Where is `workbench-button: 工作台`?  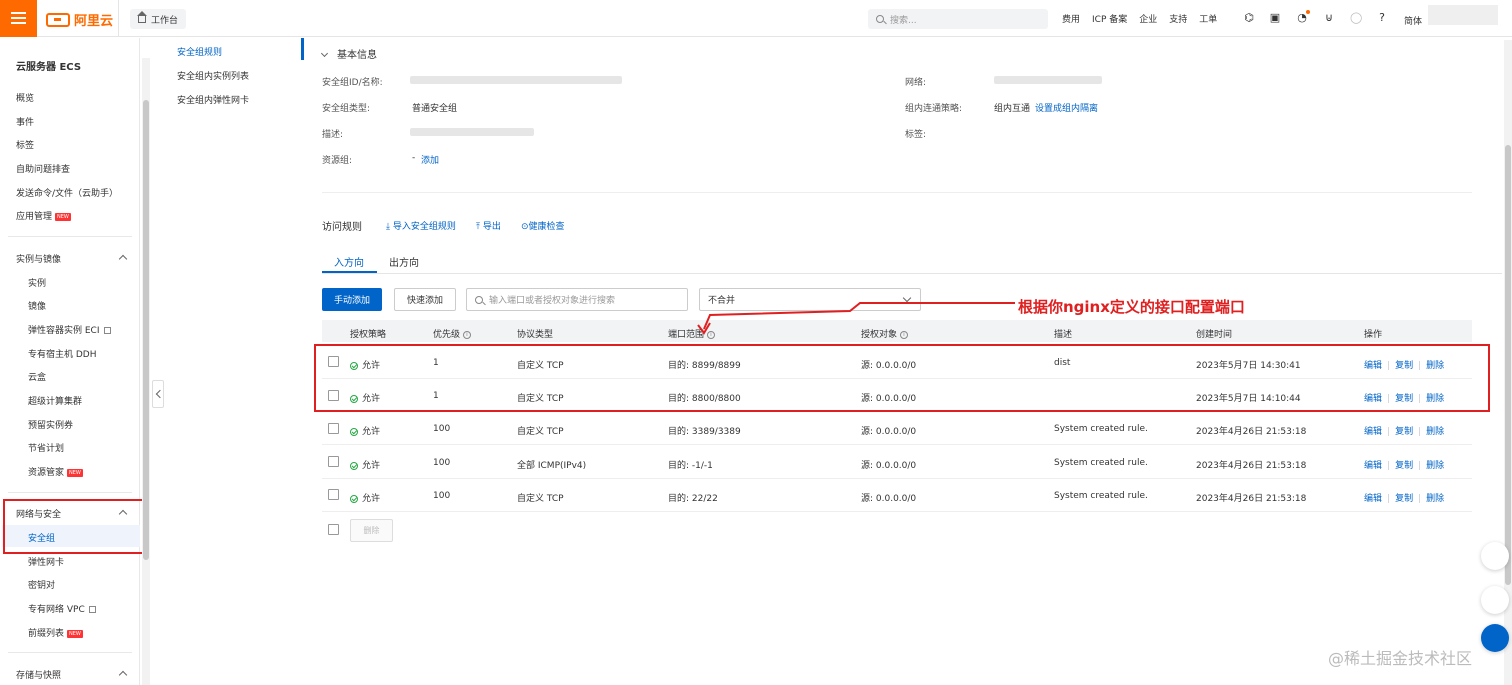
workbench-button: 工作台 is located at coordinates (158, 19).